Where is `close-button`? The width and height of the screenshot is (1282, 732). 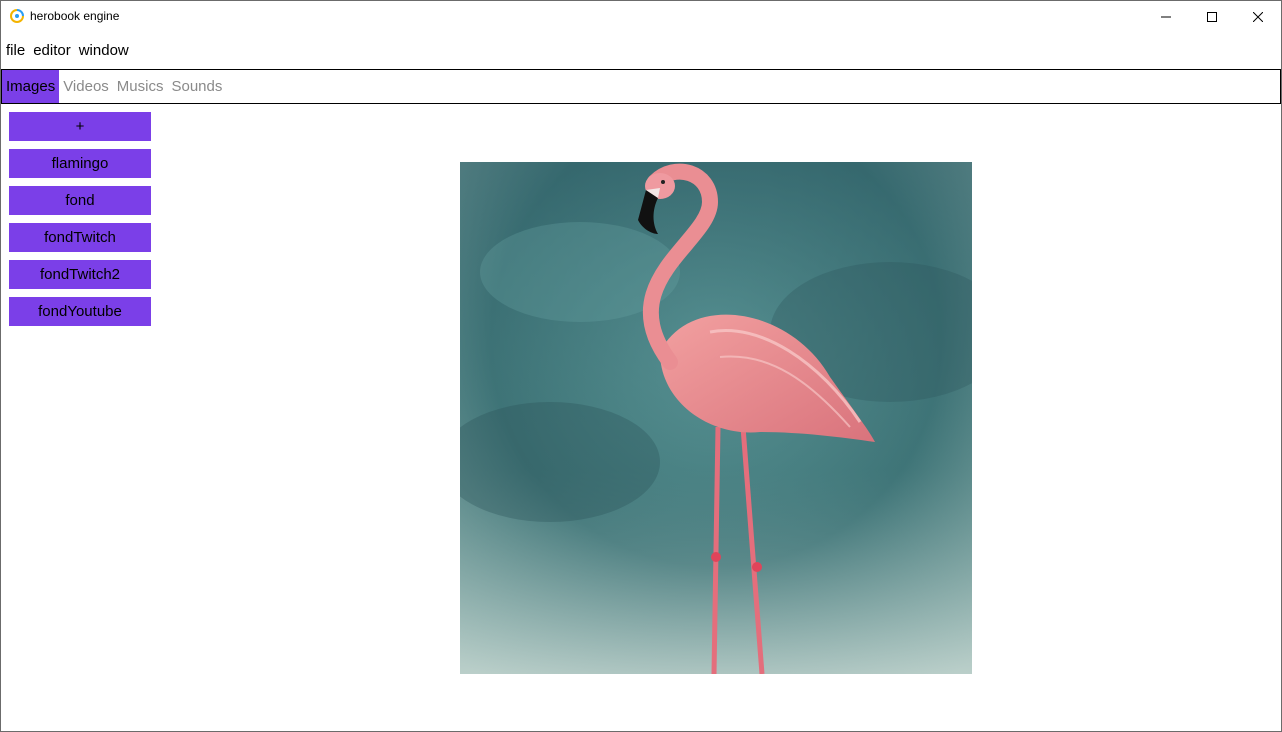 close-button is located at coordinates (1258, 16).